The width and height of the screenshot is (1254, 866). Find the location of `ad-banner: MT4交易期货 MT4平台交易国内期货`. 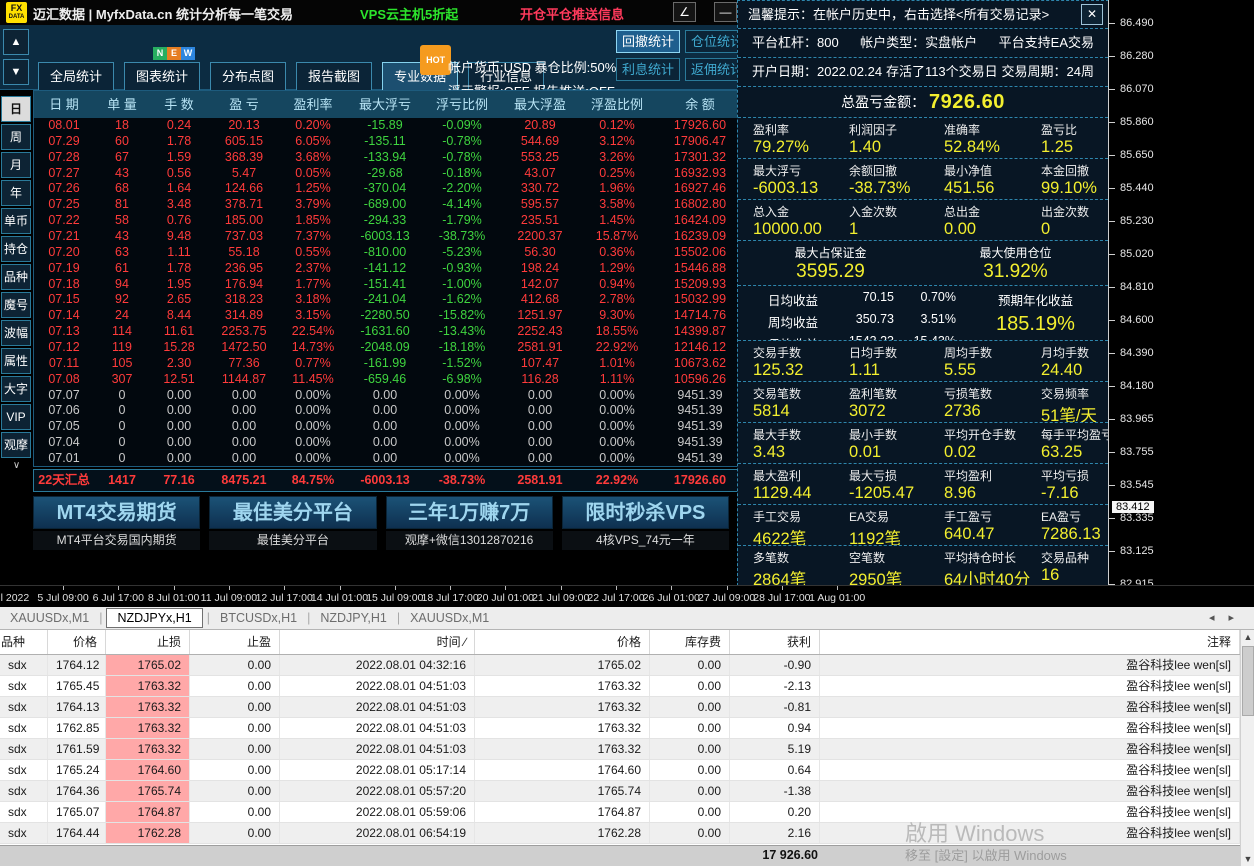

ad-banner: MT4交易期货 MT4平台交易国内期货 is located at coordinates (117, 523).